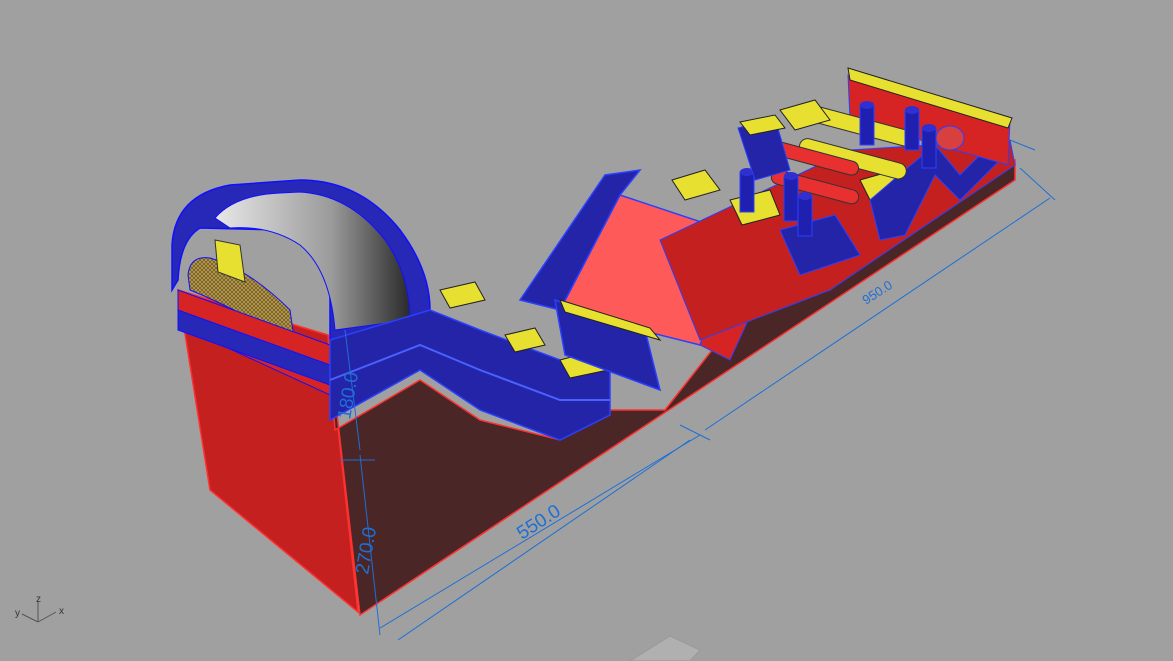 The height and width of the screenshot is (661, 1173). What do you see at coordinates (38, 599) in the screenshot?
I see `axis-z-label: z` at bounding box center [38, 599].